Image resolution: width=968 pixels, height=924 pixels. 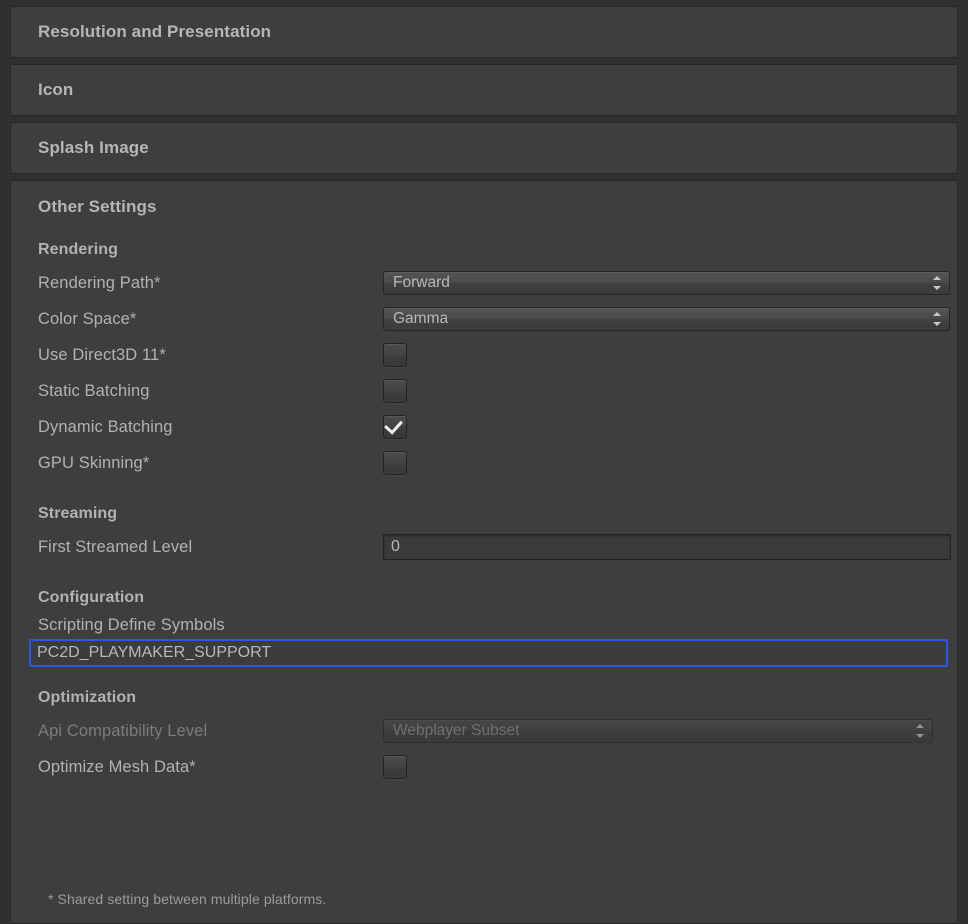 I want to click on section-header: Splash Image, so click(x=484, y=148).